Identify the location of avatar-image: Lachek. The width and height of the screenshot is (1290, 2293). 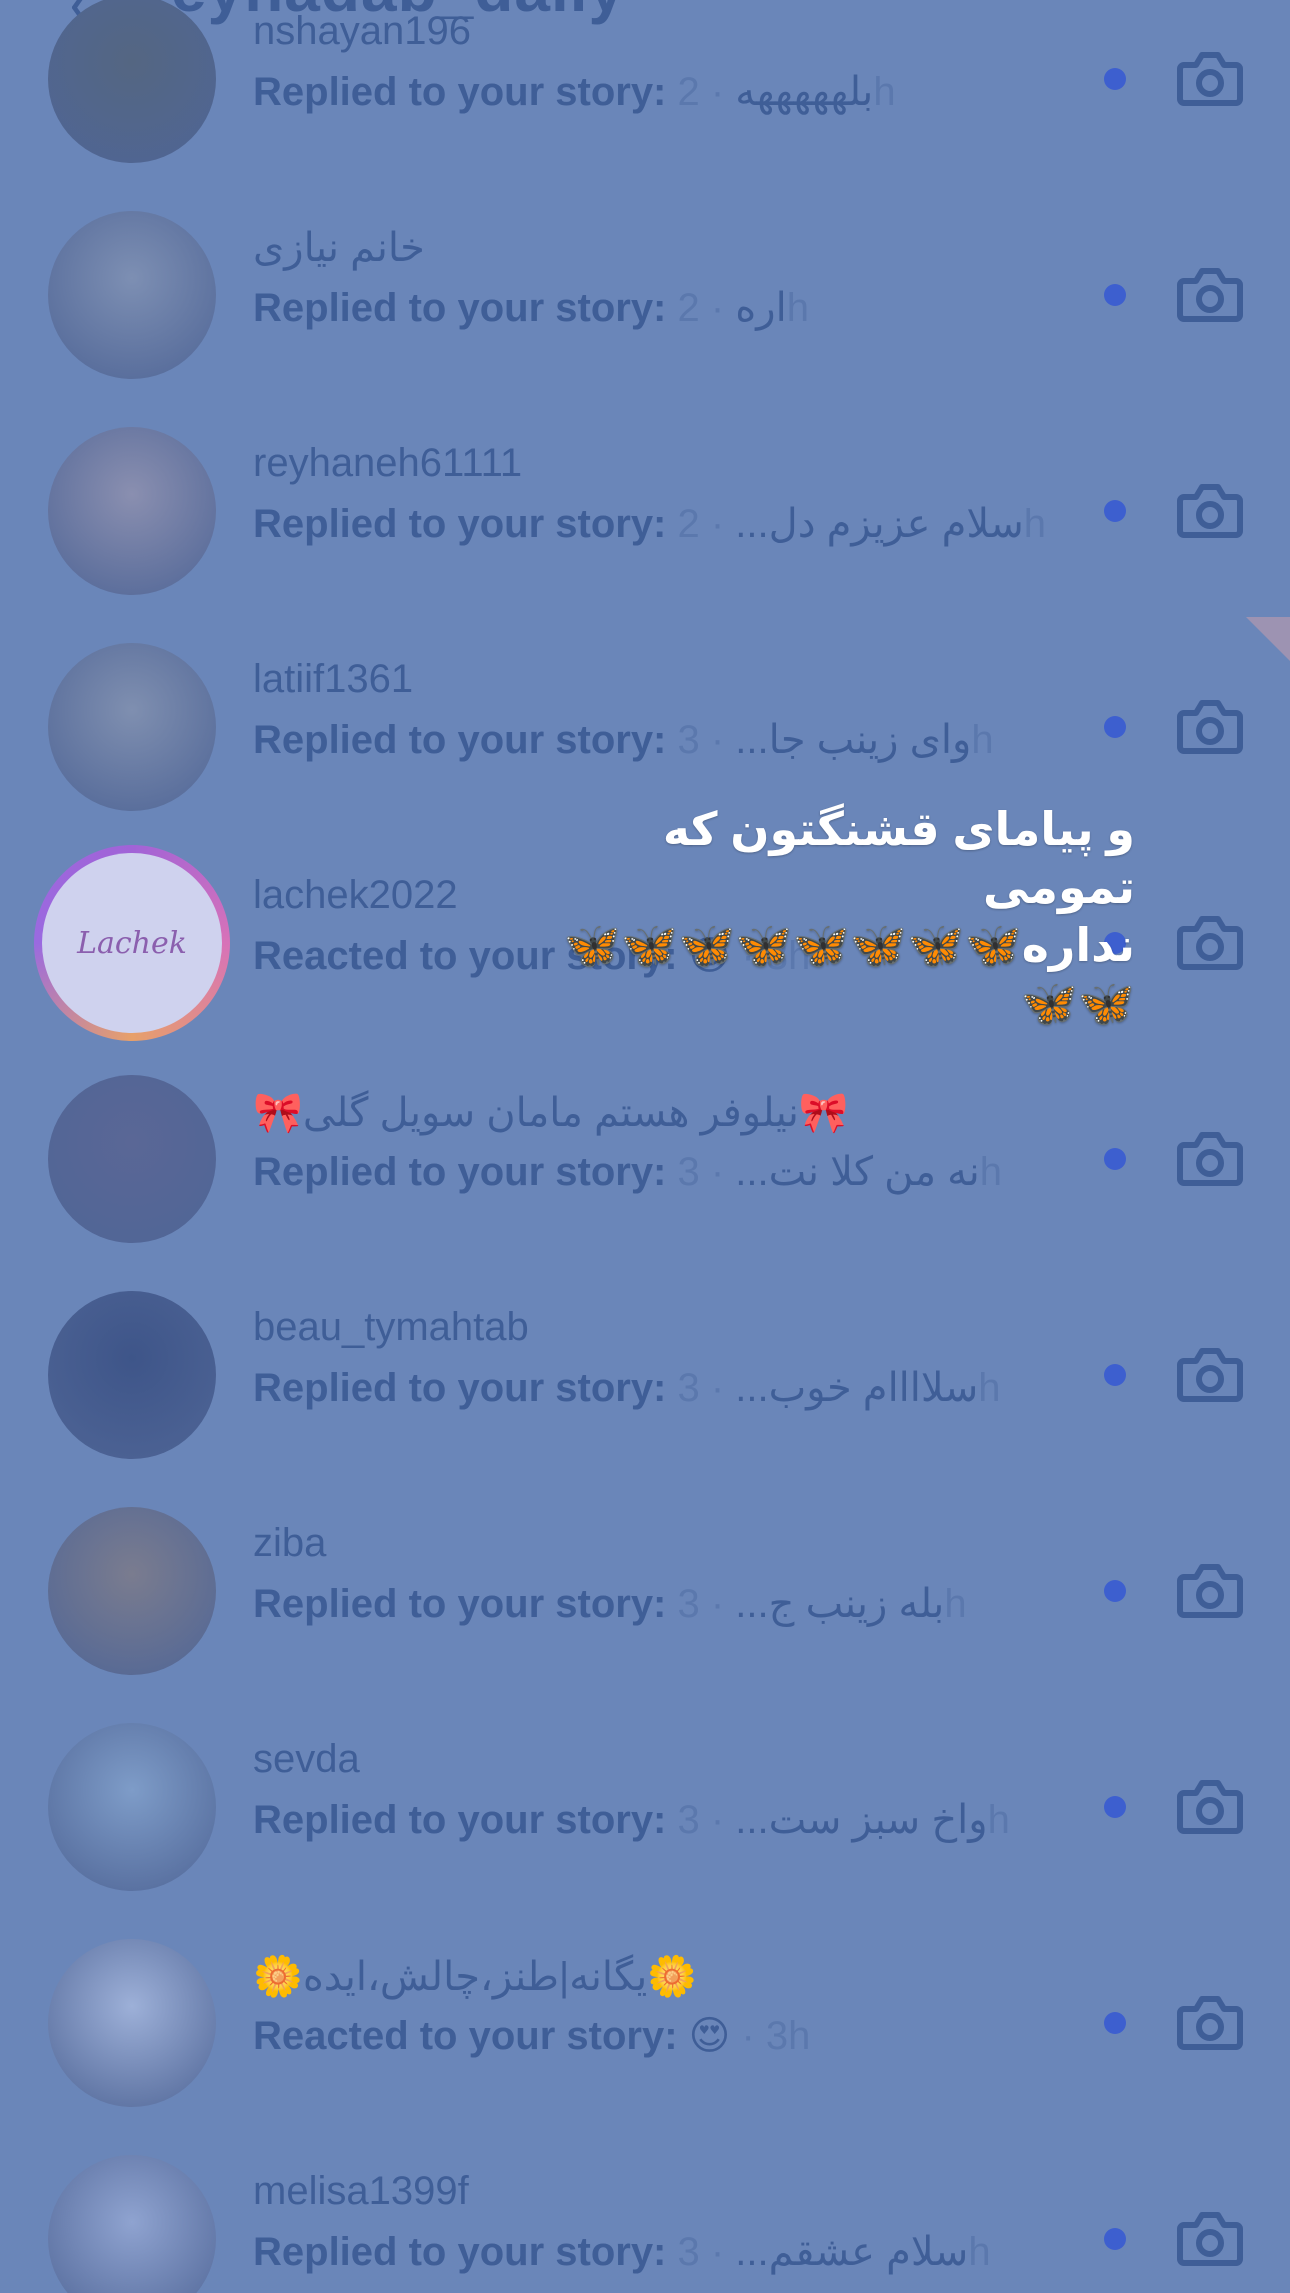
(132, 943).